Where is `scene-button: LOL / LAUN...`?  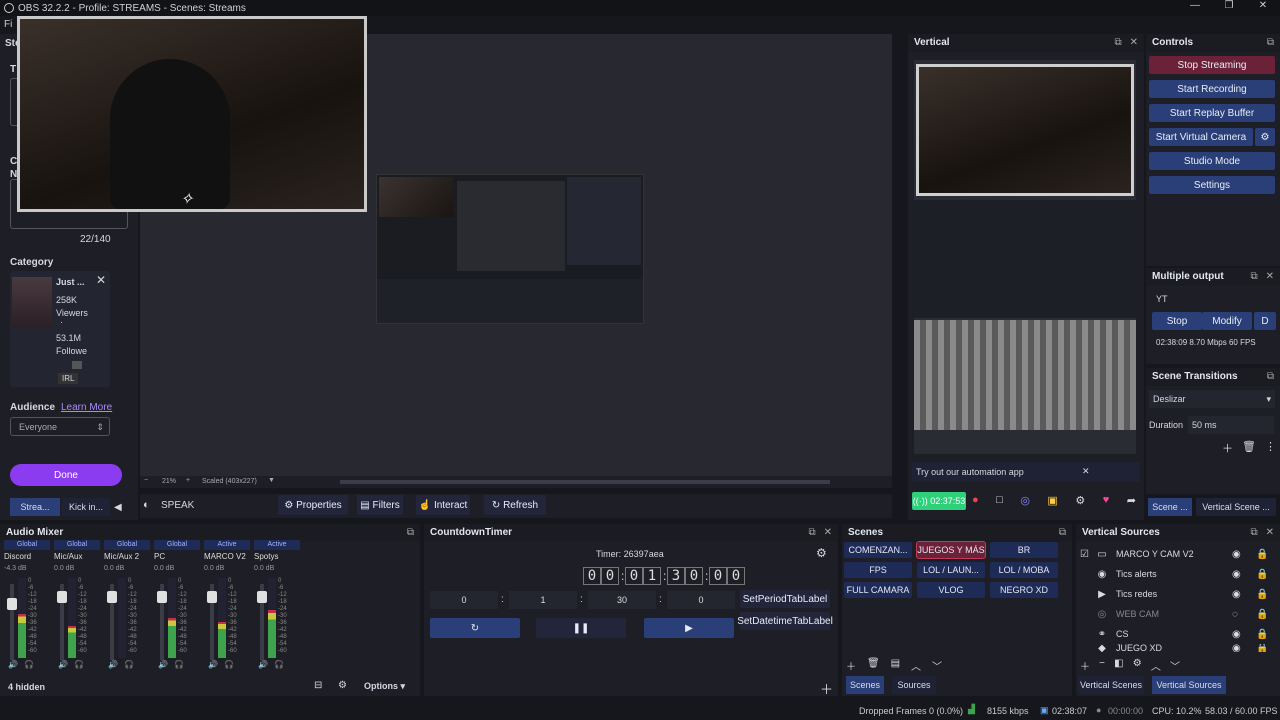
scene-button: LOL / LAUN... is located at coordinates (951, 570).